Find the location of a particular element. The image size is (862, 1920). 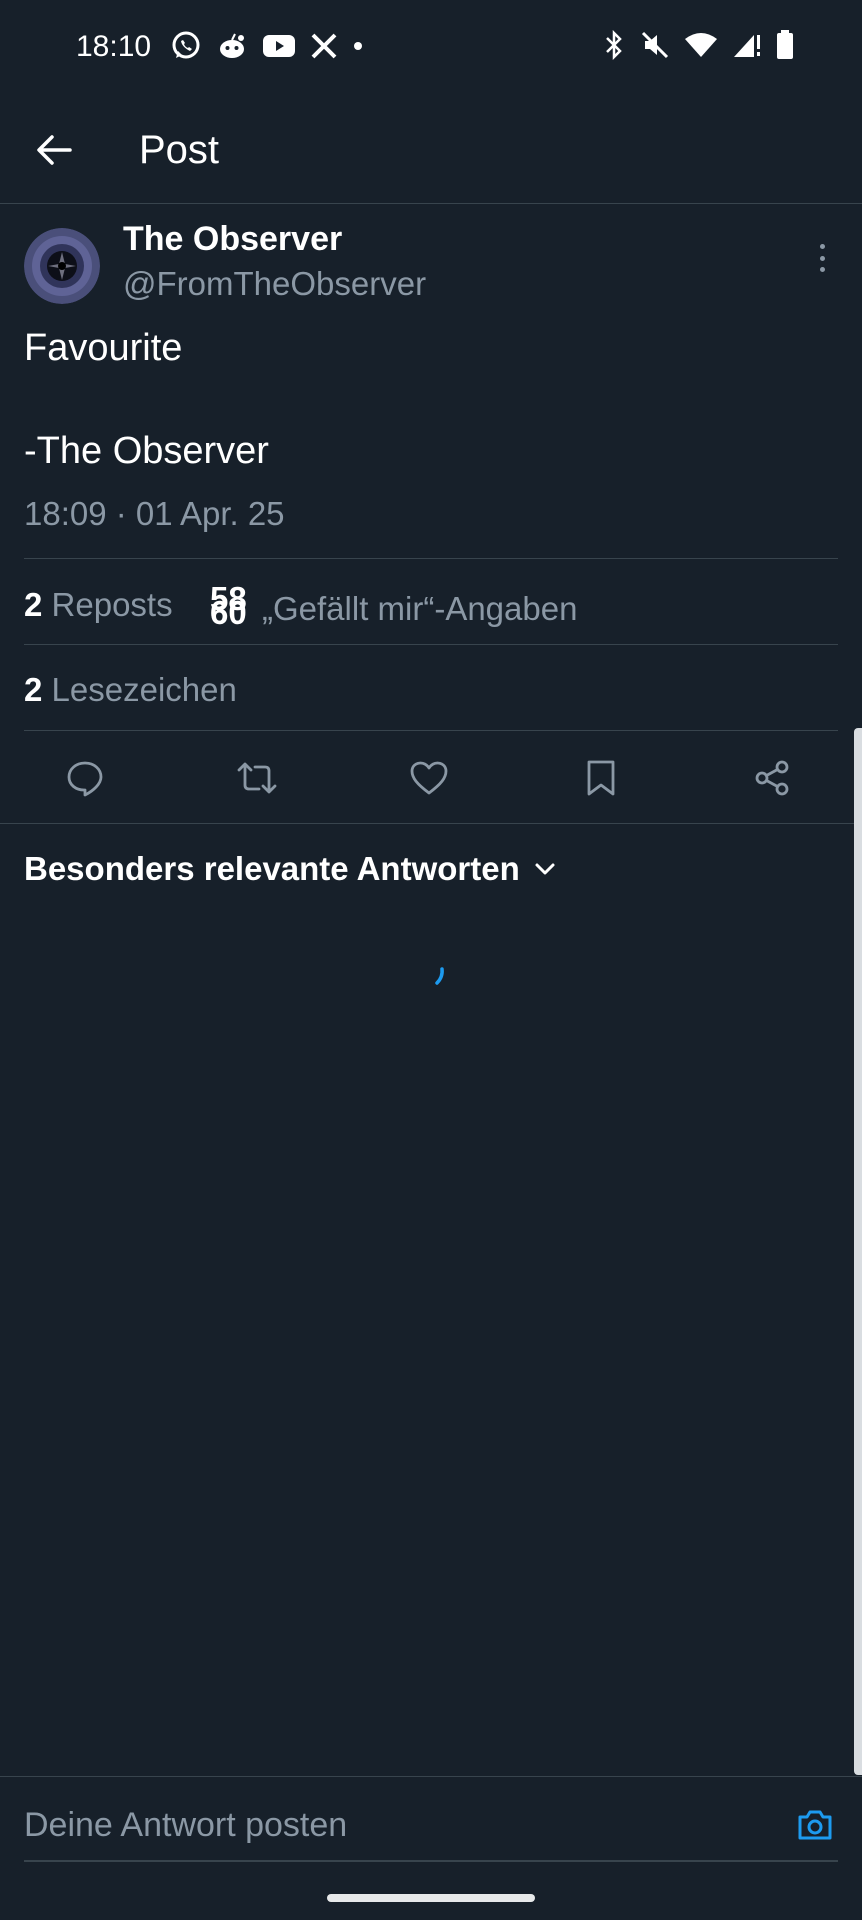

back-button is located at coordinates (54, 150).